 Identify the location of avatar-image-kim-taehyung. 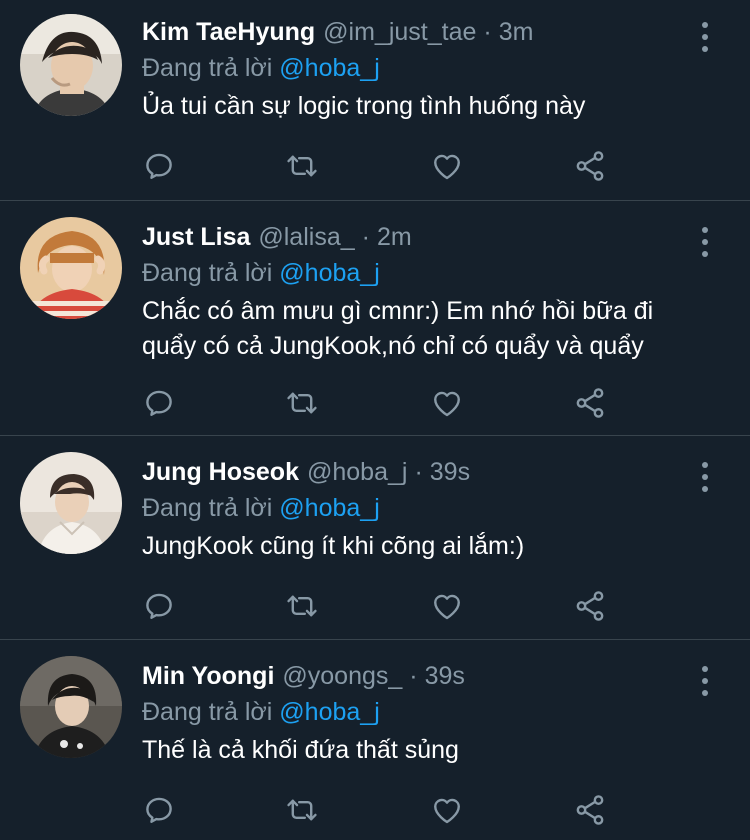
(71, 65).